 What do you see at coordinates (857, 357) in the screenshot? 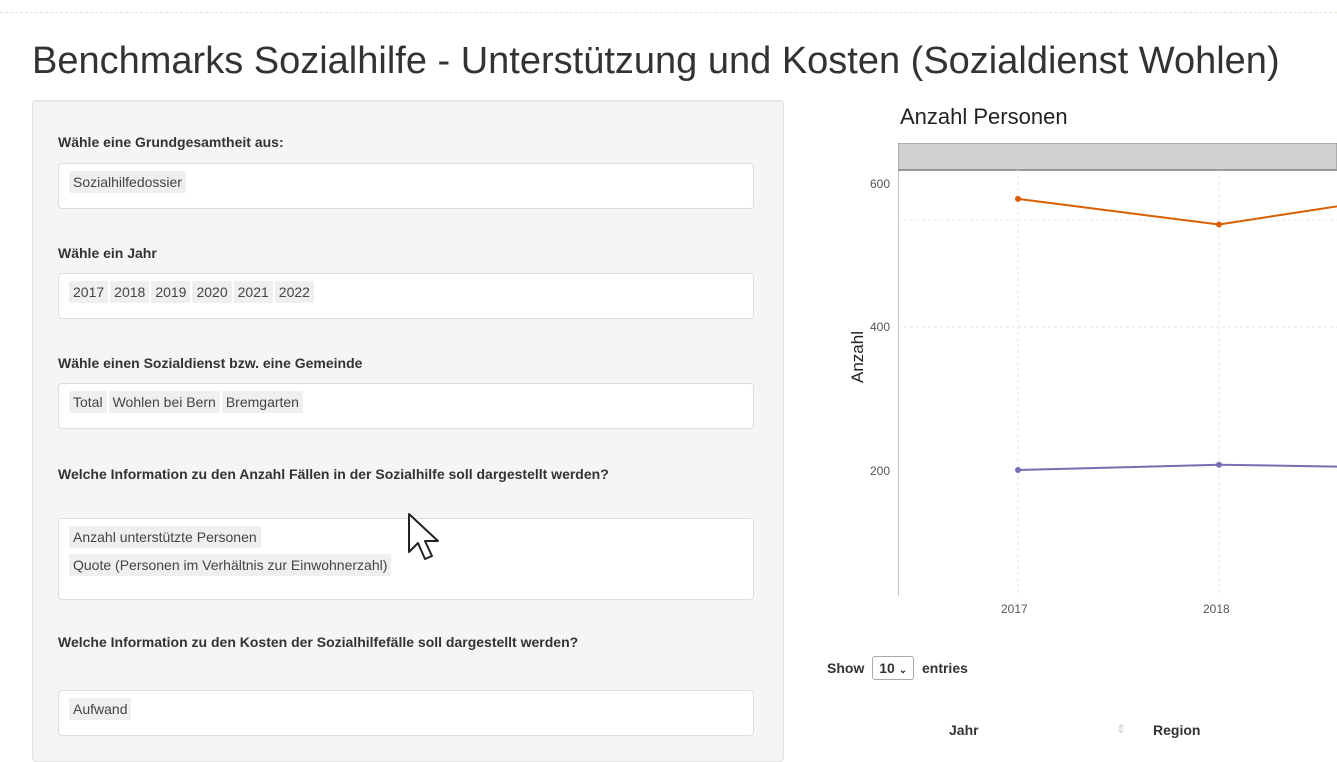
I see `y-axis-label: Anzahl` at bounding box center [857, 357].